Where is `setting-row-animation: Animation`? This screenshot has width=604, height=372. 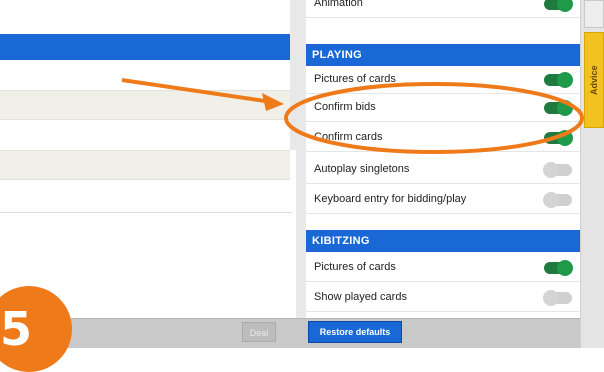
setting-row-animation: Animation is located at coordinates (443, 9).